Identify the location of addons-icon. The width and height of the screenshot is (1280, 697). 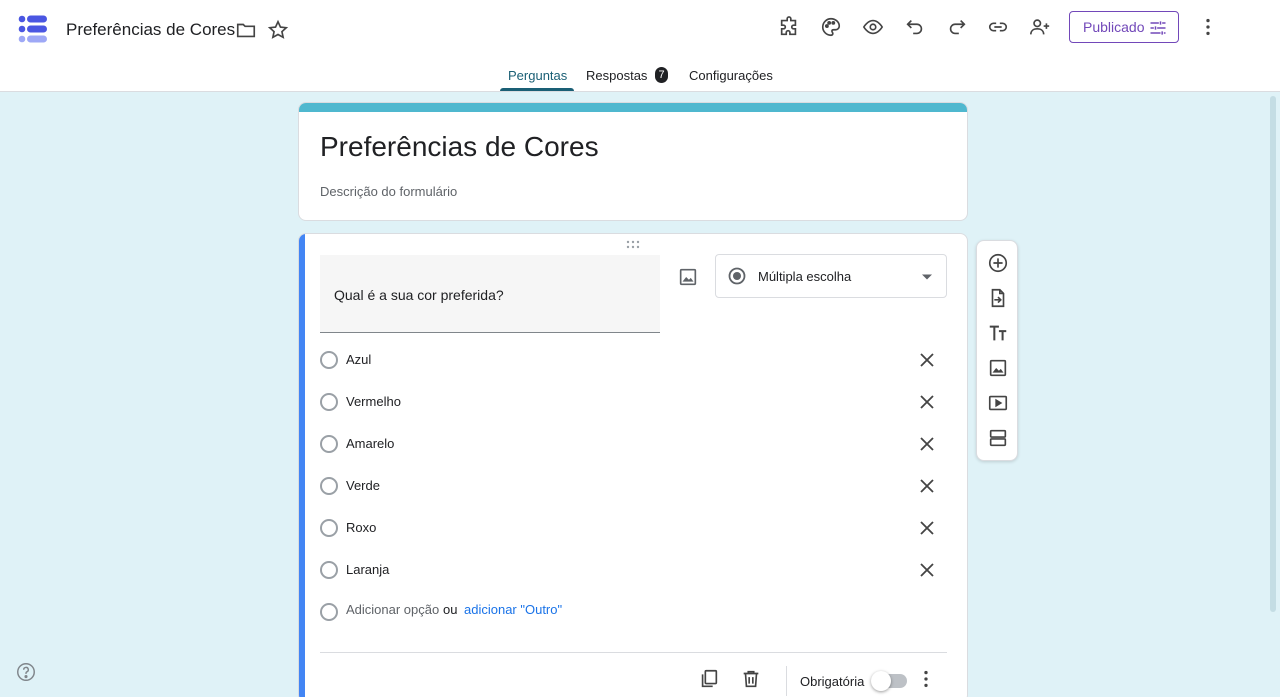
(789, 27).